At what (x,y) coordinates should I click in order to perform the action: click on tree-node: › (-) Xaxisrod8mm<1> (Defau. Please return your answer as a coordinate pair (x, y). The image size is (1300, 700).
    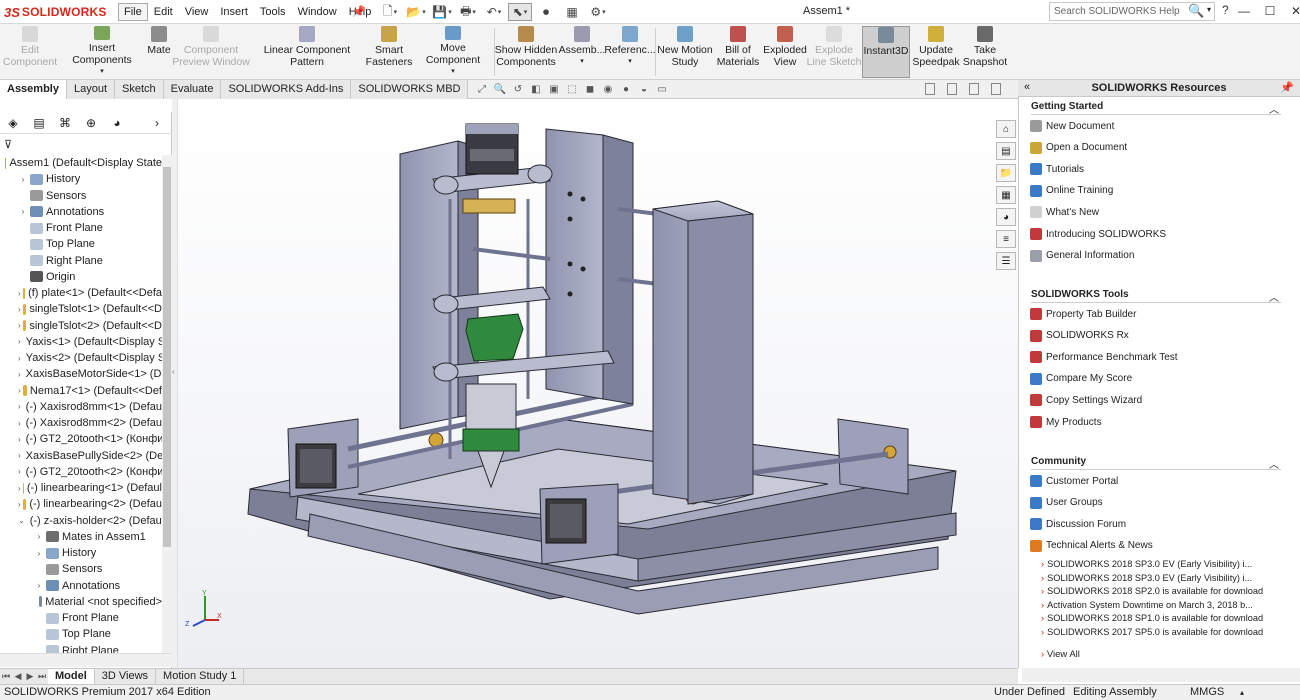
    Looking at the image, I should click on (81, 407).